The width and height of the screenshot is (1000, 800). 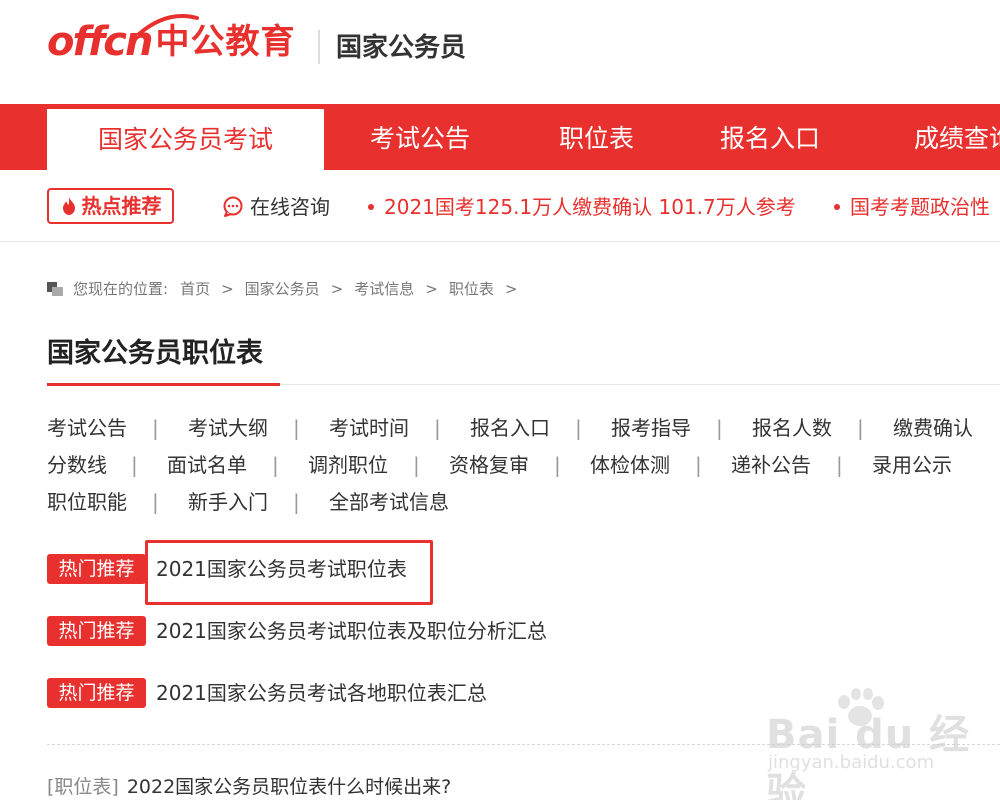 I want to click on hot-recommend-tag: 热点推荐, so click(x=110, y=206).